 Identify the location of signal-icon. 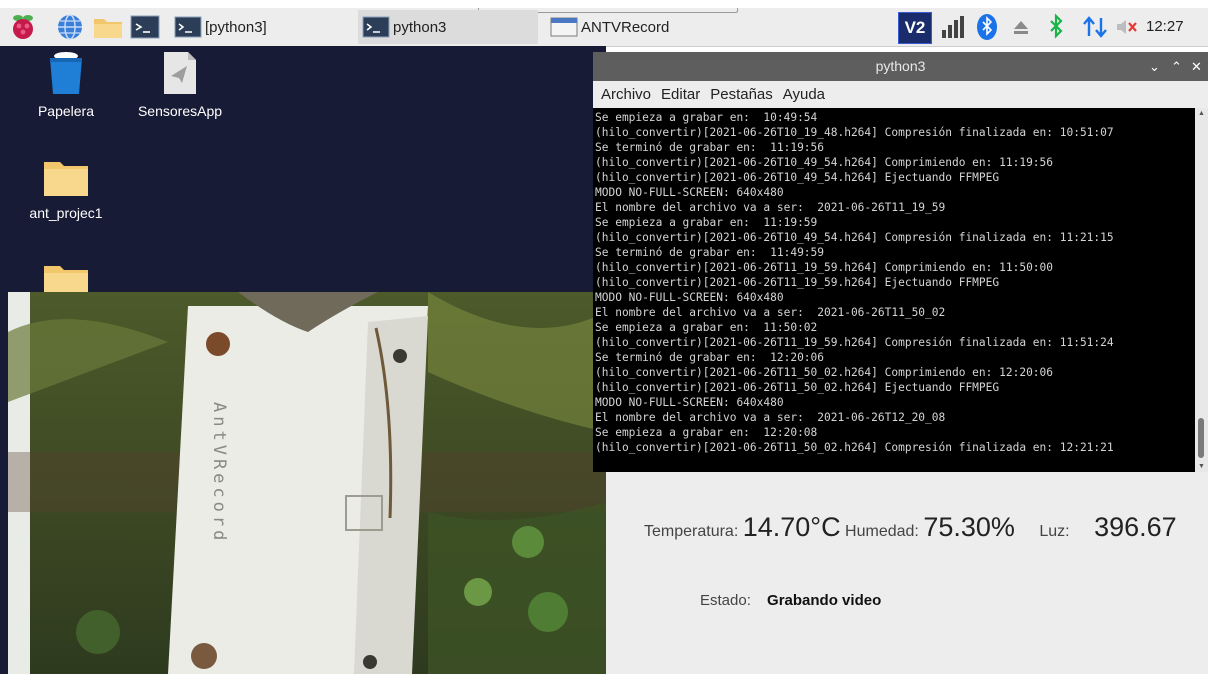
(953, 27).